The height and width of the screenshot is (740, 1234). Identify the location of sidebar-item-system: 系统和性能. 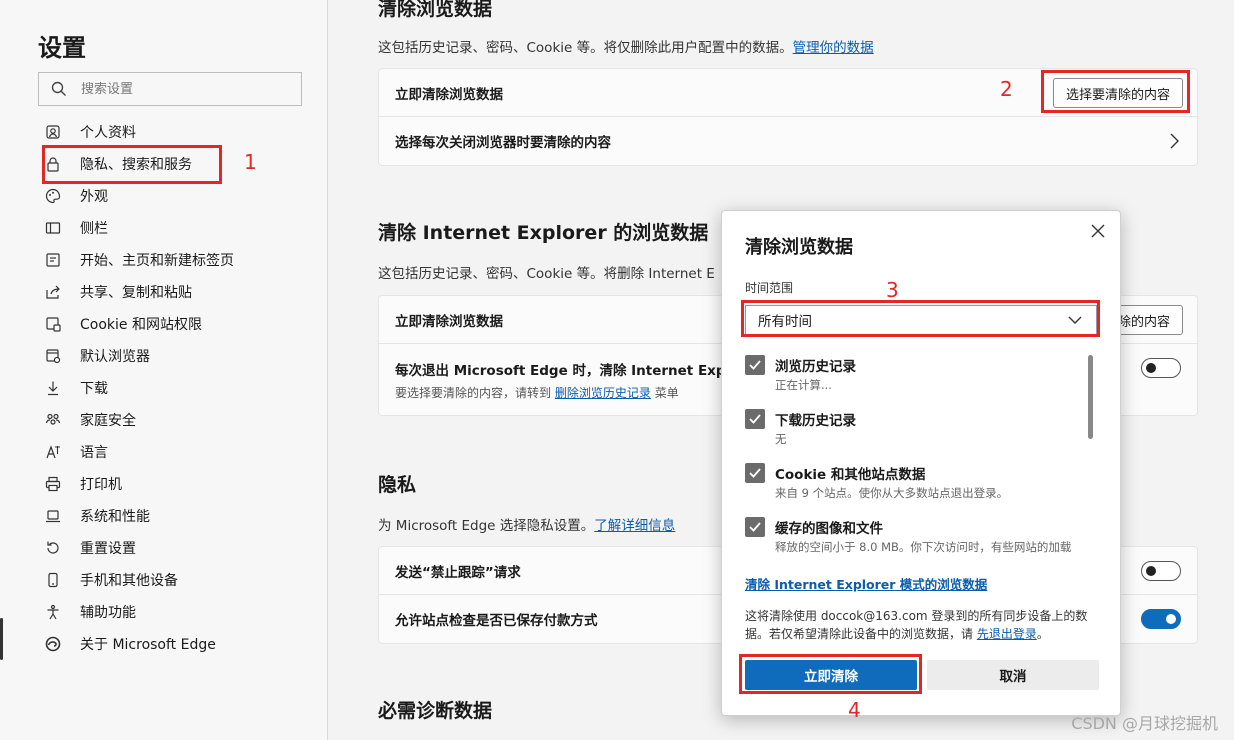
(179, 516).